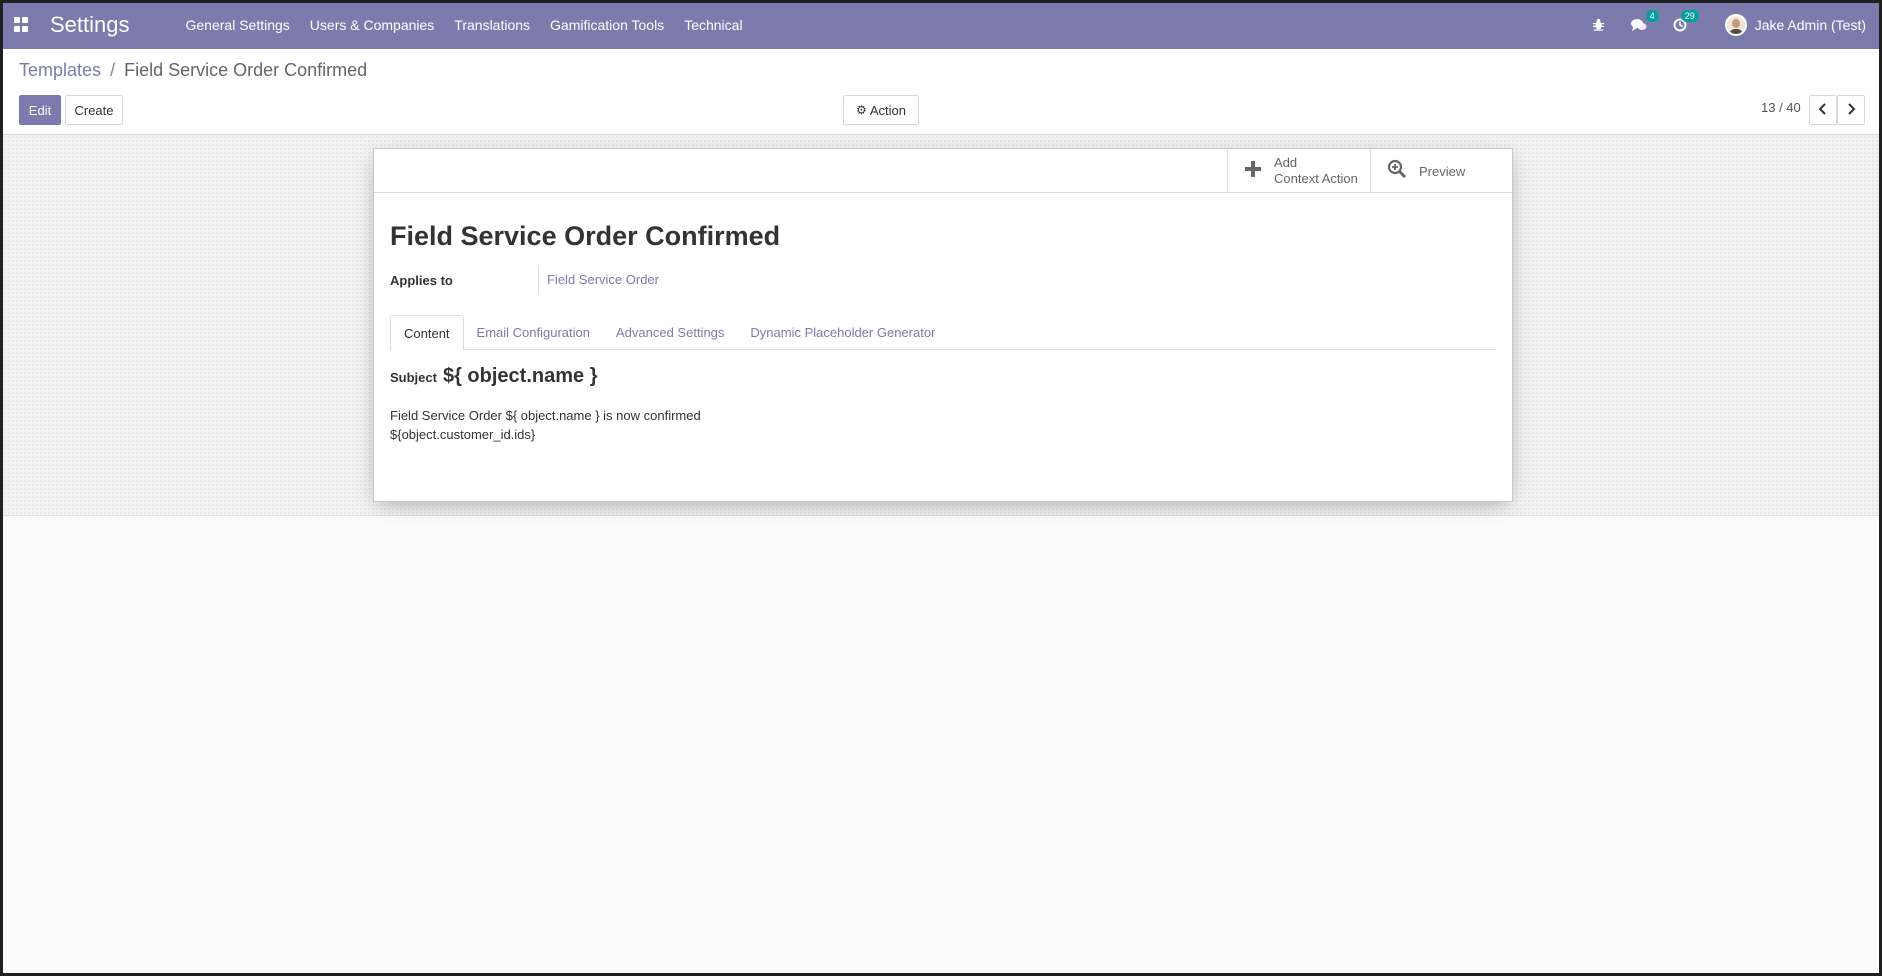 This screenshot has width=1882, height=976. I want to click on chevron-left-icon, so click(1823, 110).